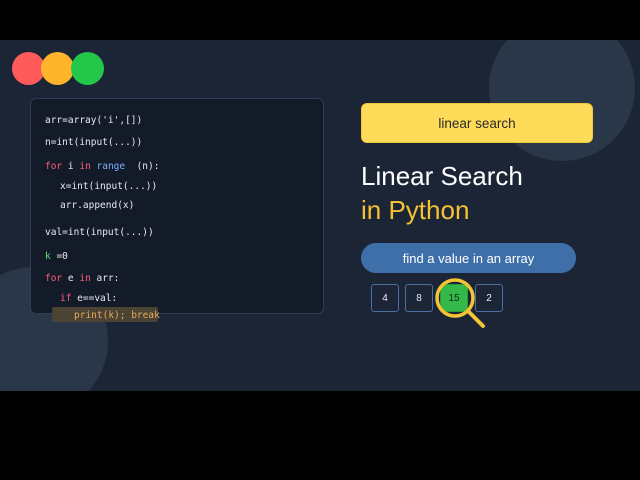 This screenshot has height=480, width=640. Describe the element at coordinates (94, 298) in the screenshot. I see `code-text: e==val:` at that location.